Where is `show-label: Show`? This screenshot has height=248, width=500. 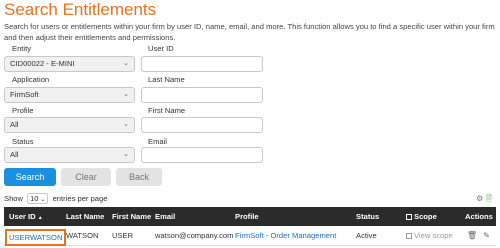 show-label: Show is located at coordinates (13, 198).